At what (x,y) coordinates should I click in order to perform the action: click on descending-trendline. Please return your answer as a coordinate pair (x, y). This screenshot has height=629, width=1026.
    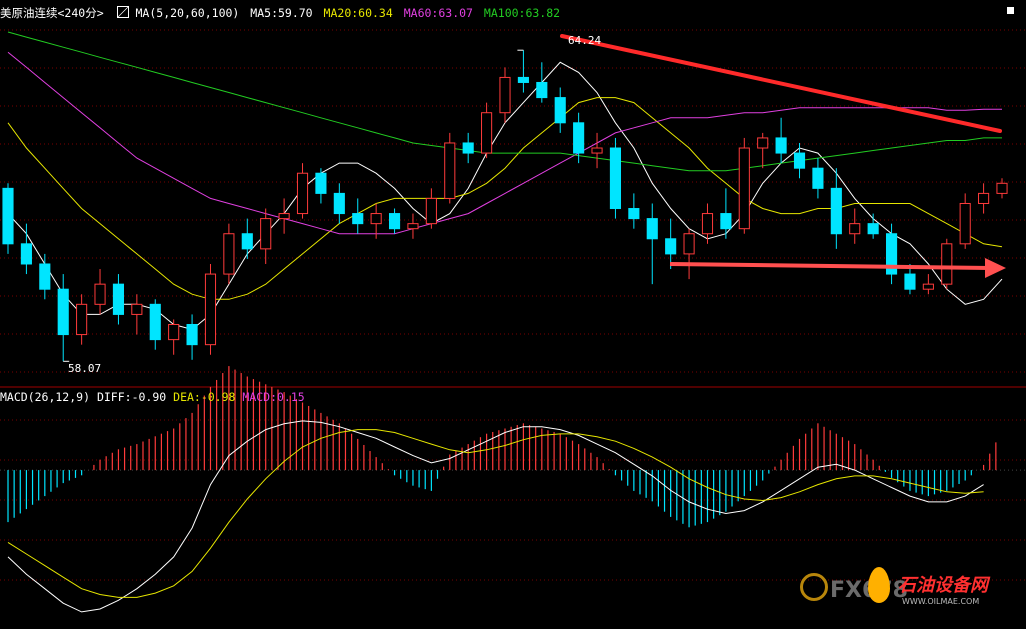
    Looking at the image, I should click on (781, 83).